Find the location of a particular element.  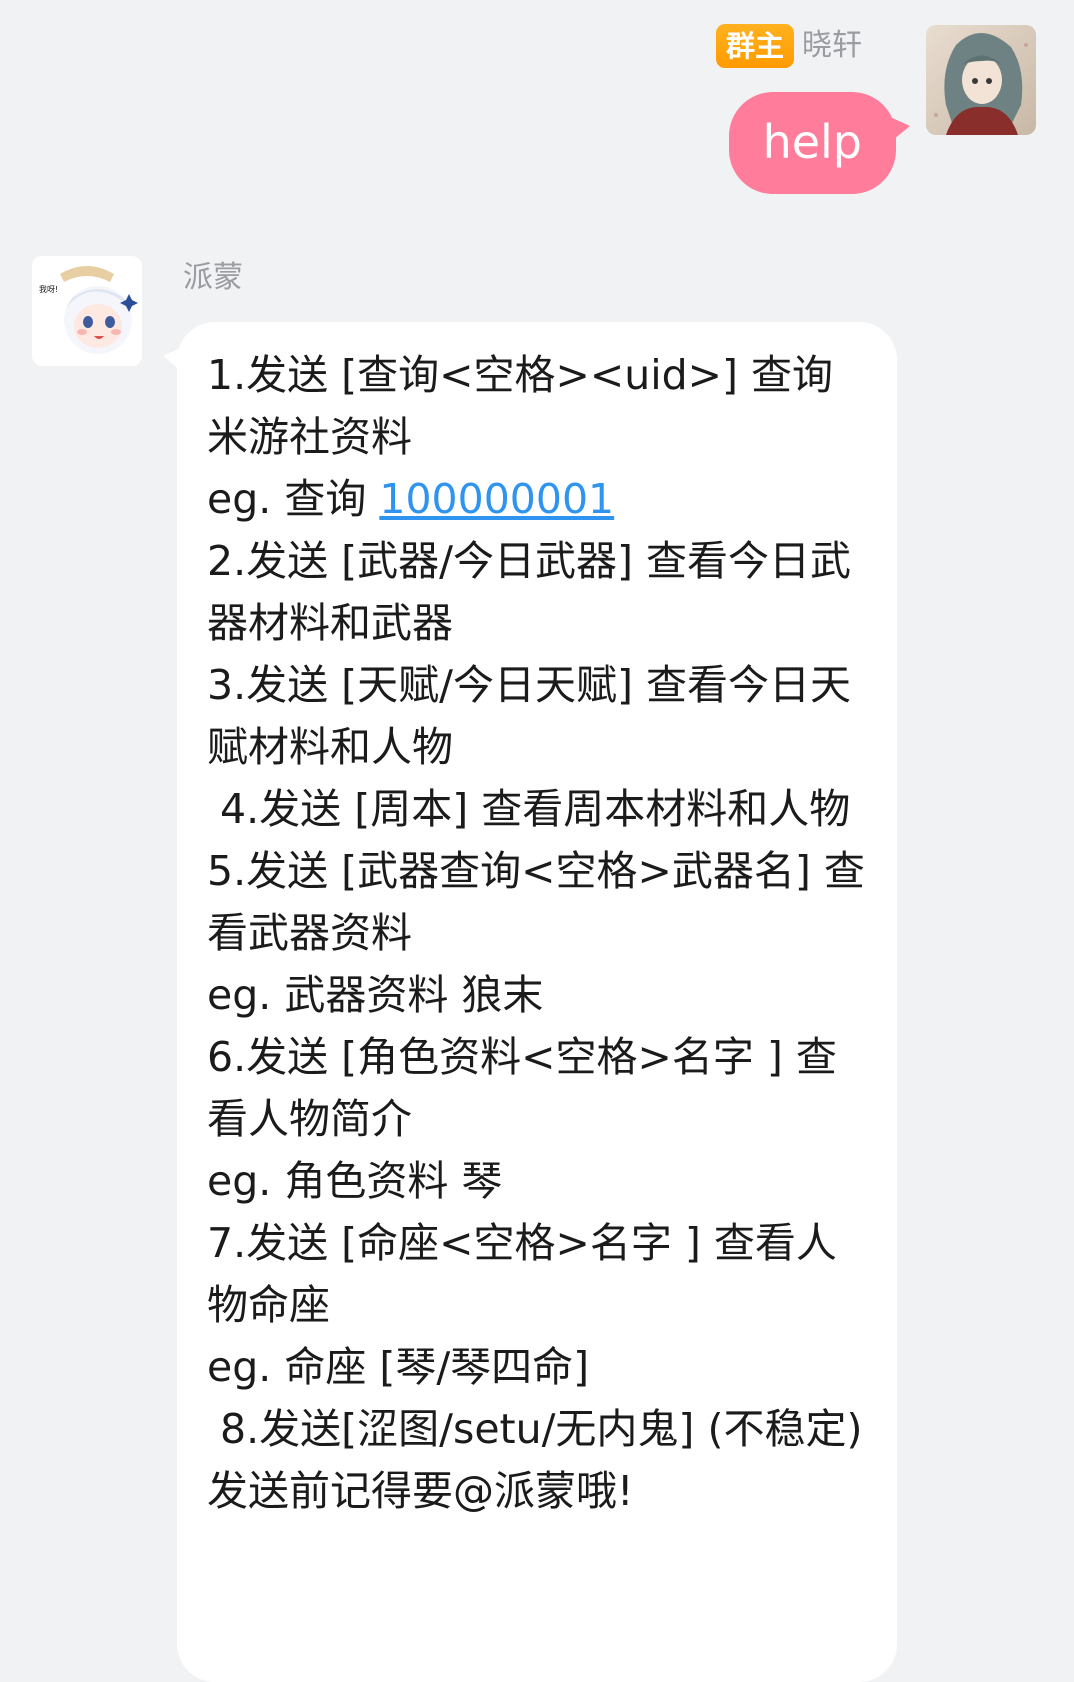

bot-avatar: 我呀! is located at coordinates (87, 311).